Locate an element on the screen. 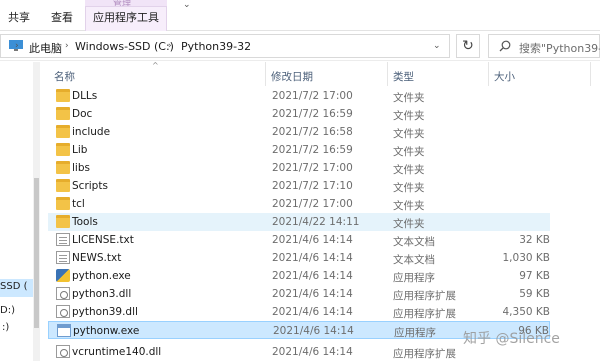 The height and width of the screenshot is (361, 600). breadcrumb-this-pc: 此电脑 is located at coordinates (45, 48).